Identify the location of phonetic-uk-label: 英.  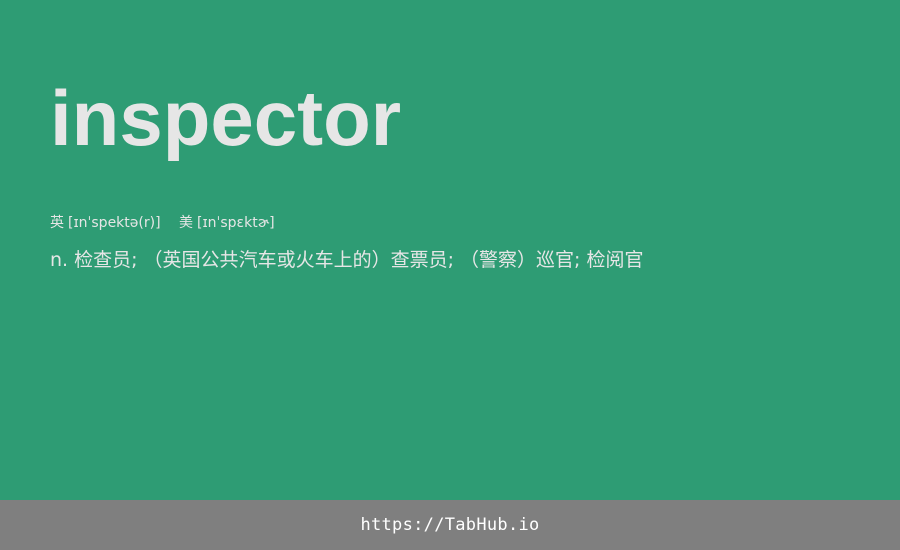
(57, 223).